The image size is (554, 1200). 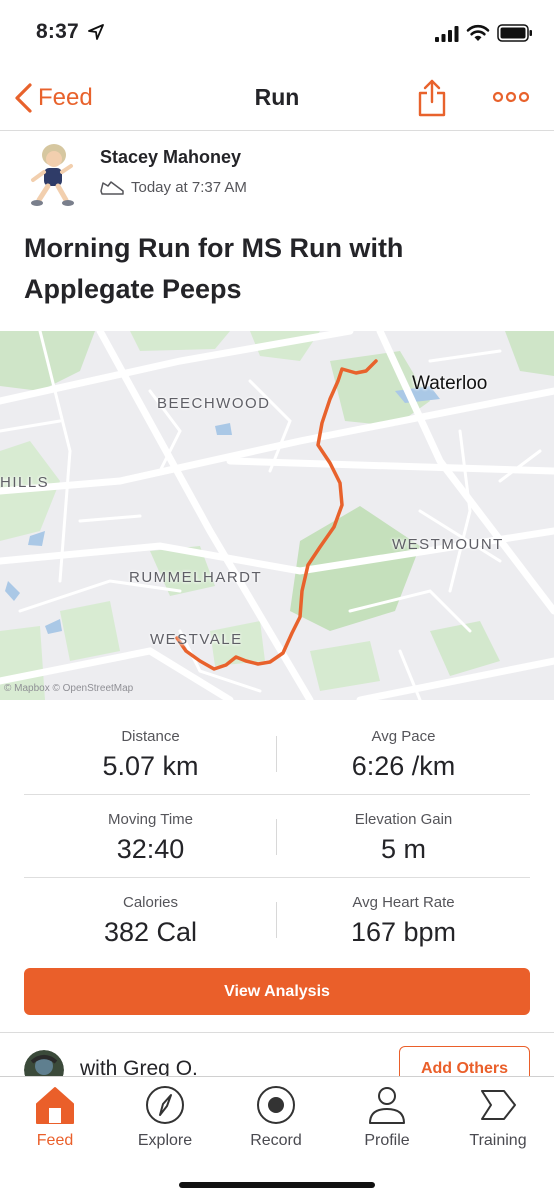 I want to click on stat-label: Avg Heart Rate, so click(x=403, y=902).